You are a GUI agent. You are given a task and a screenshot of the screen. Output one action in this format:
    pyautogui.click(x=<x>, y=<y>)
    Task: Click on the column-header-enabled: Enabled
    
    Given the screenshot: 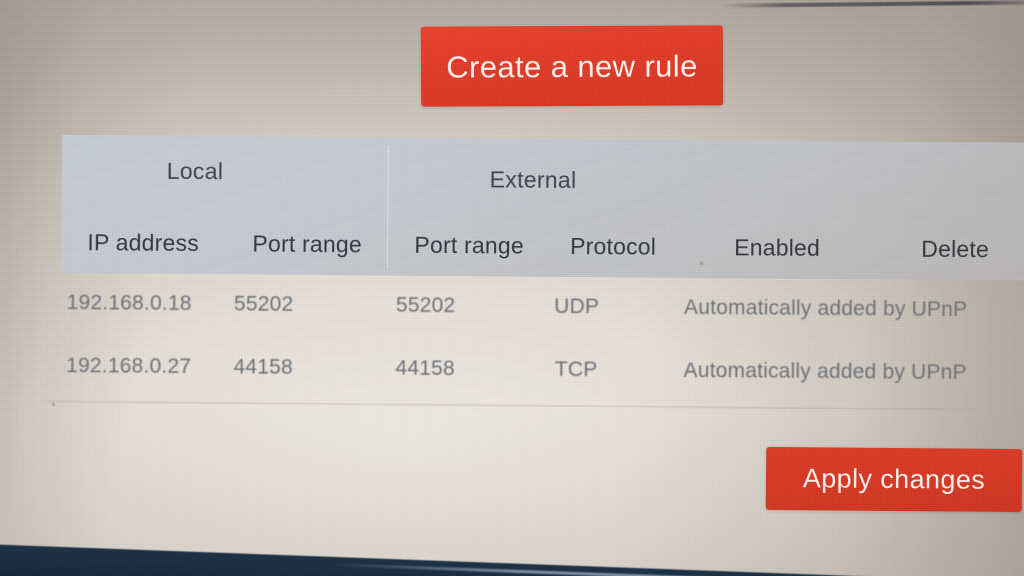 What is the action you would take?
    pyautogui.click(x=777, y=248)
    